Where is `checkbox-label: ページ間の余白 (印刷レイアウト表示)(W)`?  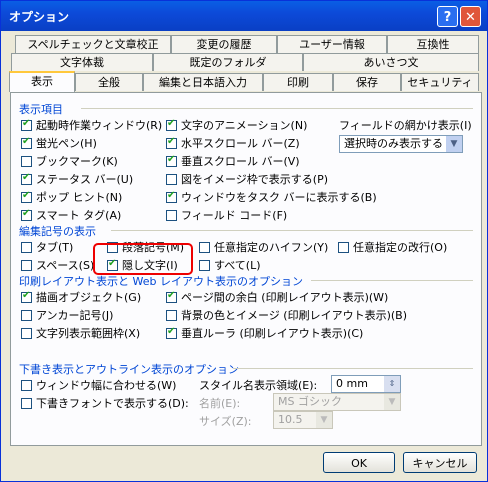 checkbox-label: ページ間の余白 (印刷レイアウト表示)(W) is located at coordinates (285, 297).